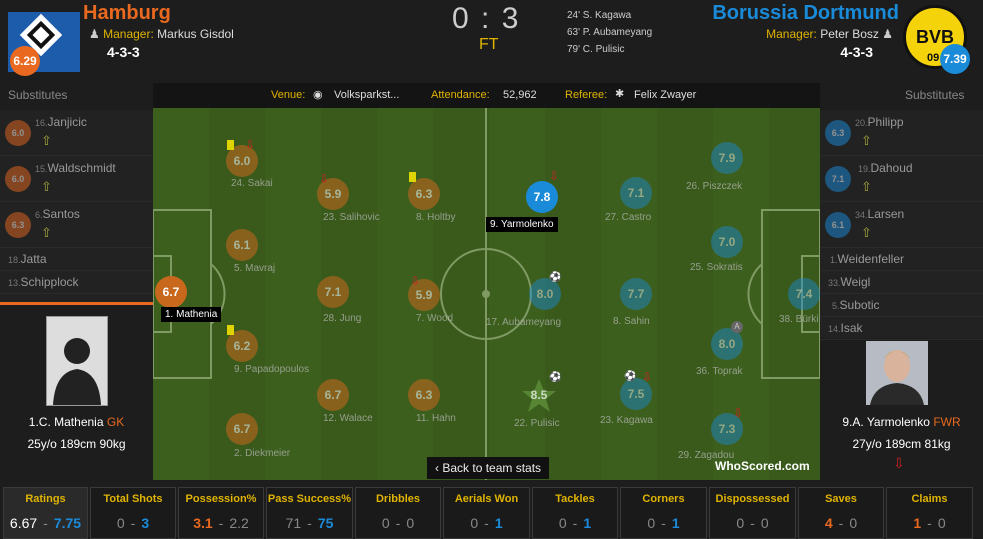 The image size is (983, 539). I want to click on player-label: 28. Jung, so click(342, 318).